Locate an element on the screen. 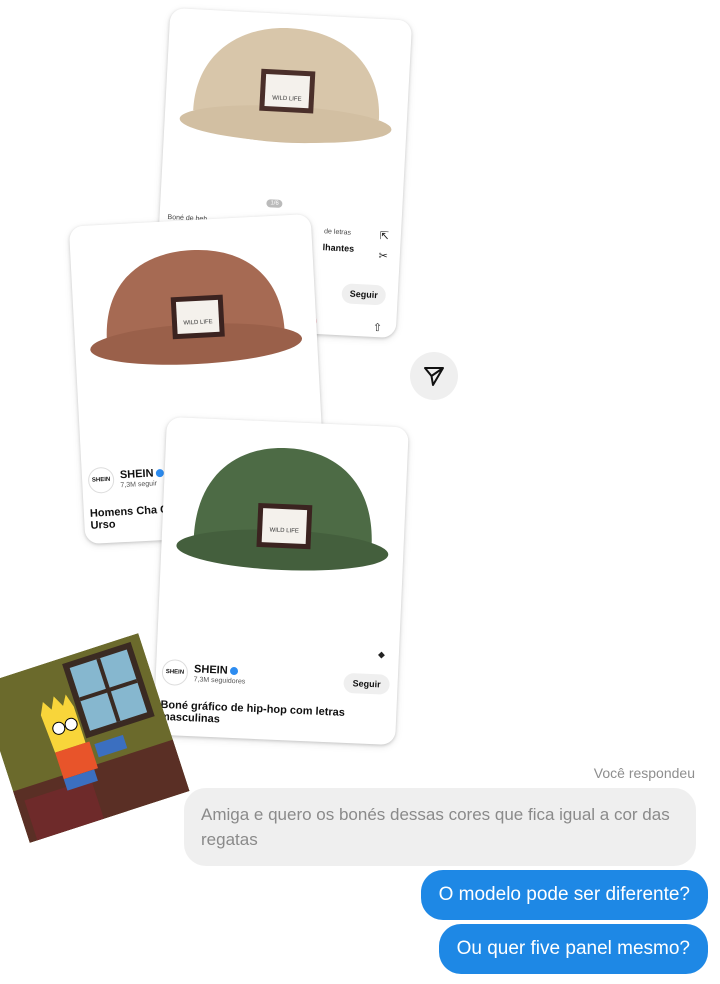 The width and height of the screenshot is (720, 984). post-title: lhantes is located at coordinates (338, 248).